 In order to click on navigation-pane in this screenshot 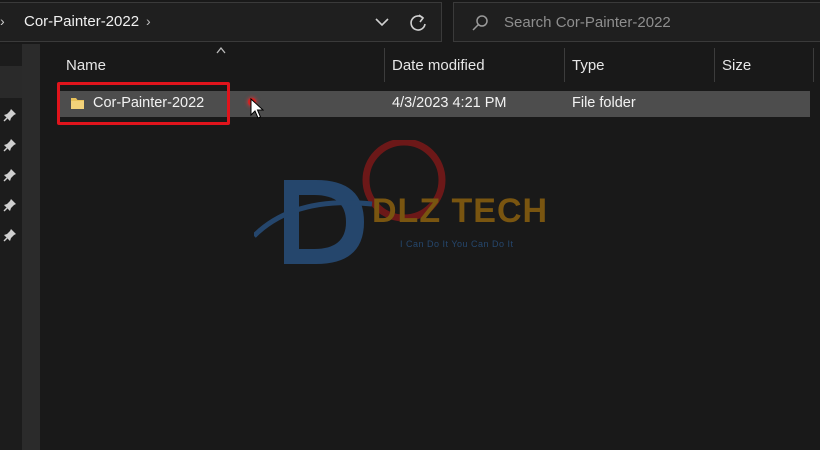, I will do `click(11, 247)`.